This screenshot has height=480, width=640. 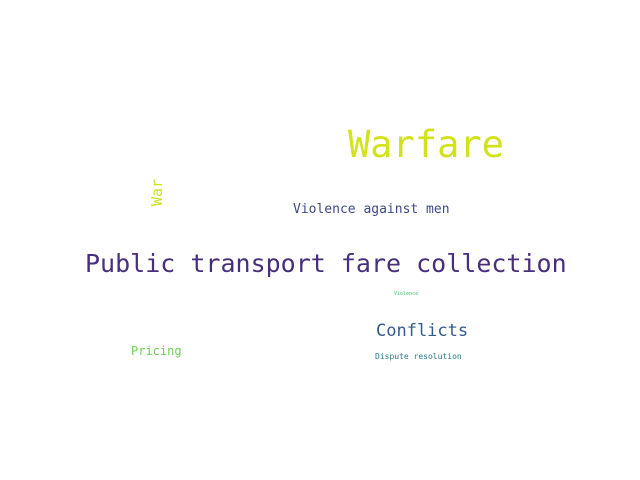 What do you see at coordinates (418, 356) in the screenshot?
I see `word-dispute-resolution: Dispute resolution` at bounding box center [418, 356].